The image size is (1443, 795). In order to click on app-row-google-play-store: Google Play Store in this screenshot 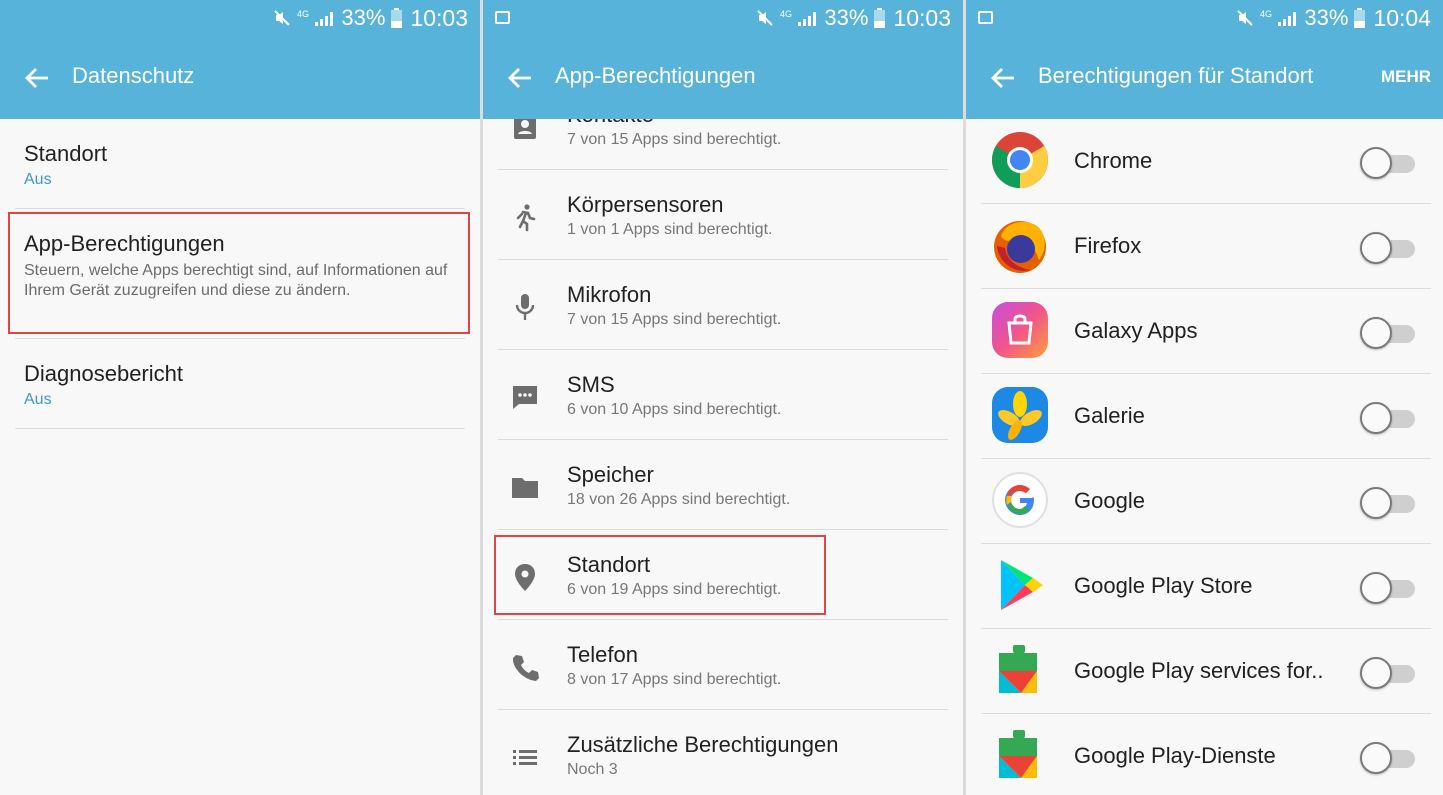, I will do `click(1206, 586)`.